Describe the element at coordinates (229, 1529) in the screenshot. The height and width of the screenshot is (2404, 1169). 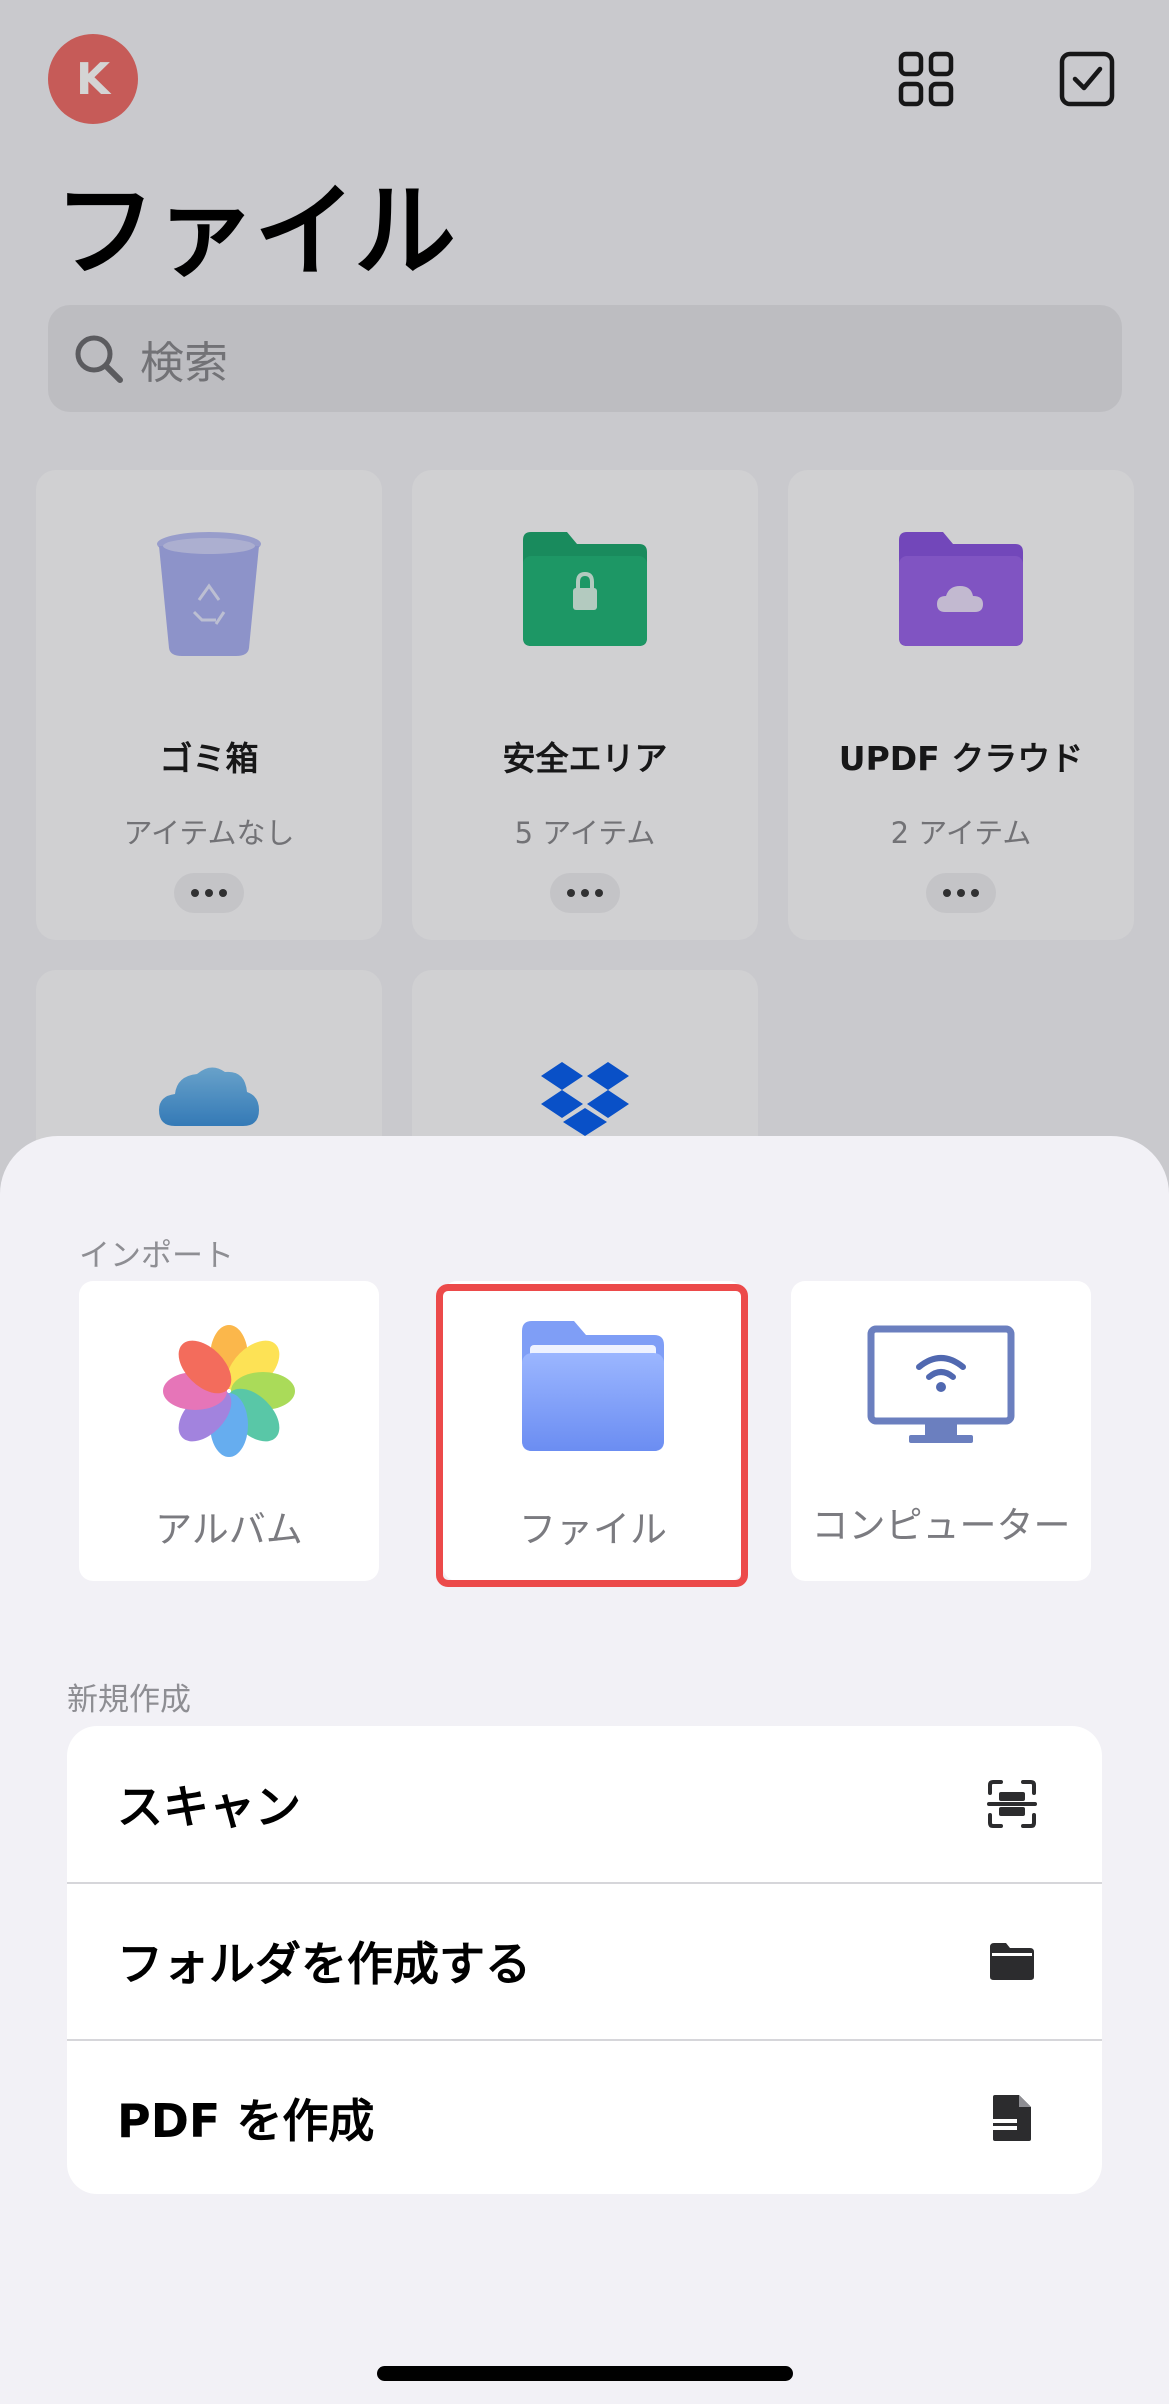
I see `import-item-label: アルバム` at that location.